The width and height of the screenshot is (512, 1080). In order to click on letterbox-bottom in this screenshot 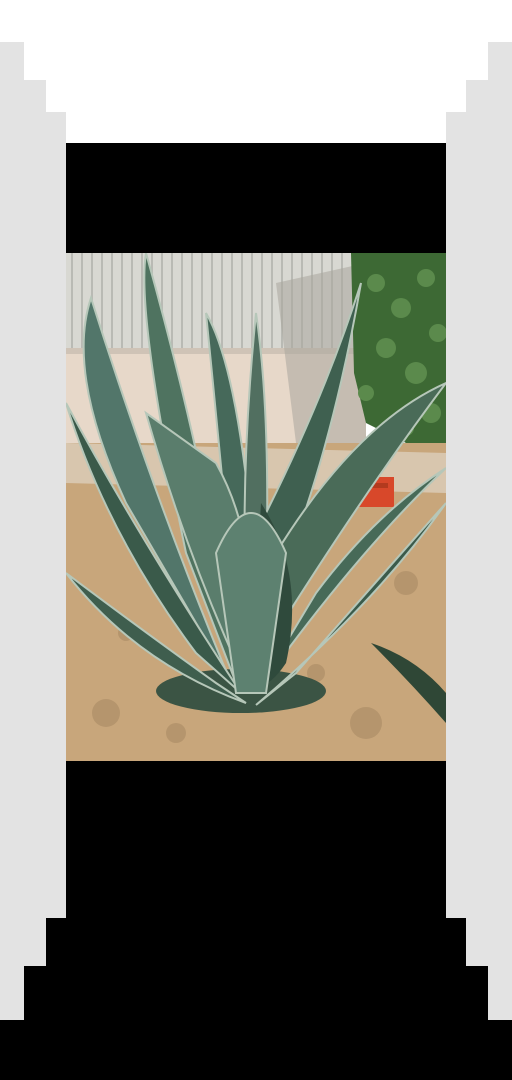, I will do `click(256, 841)`.